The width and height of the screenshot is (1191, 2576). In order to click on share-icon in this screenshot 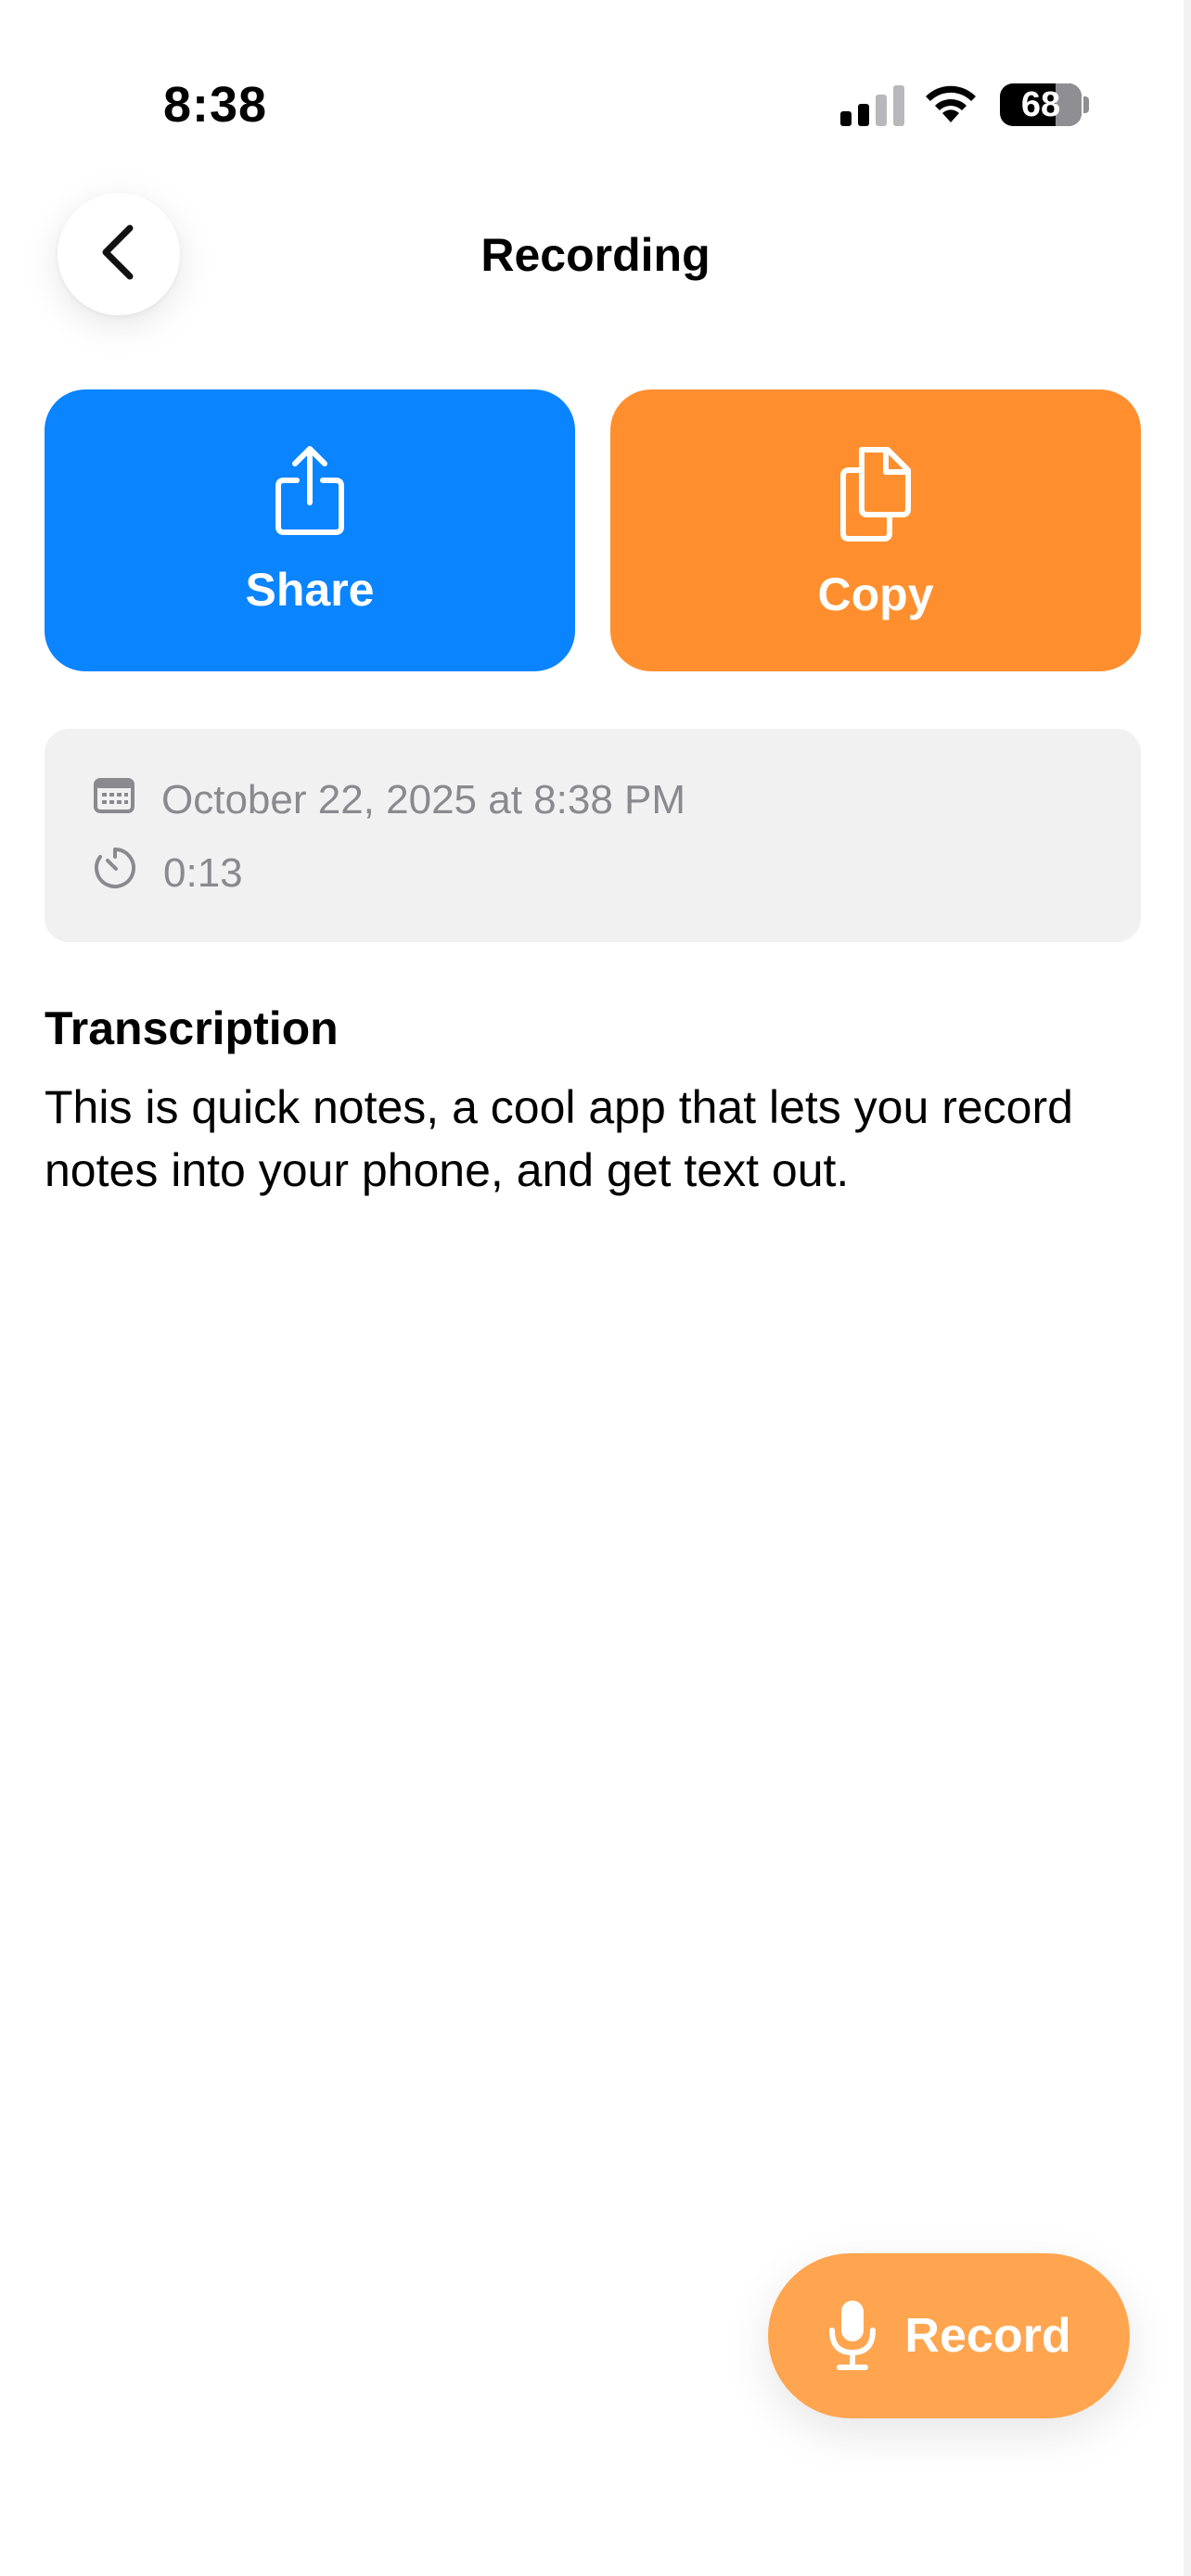, I will do `click(310, 493)`.